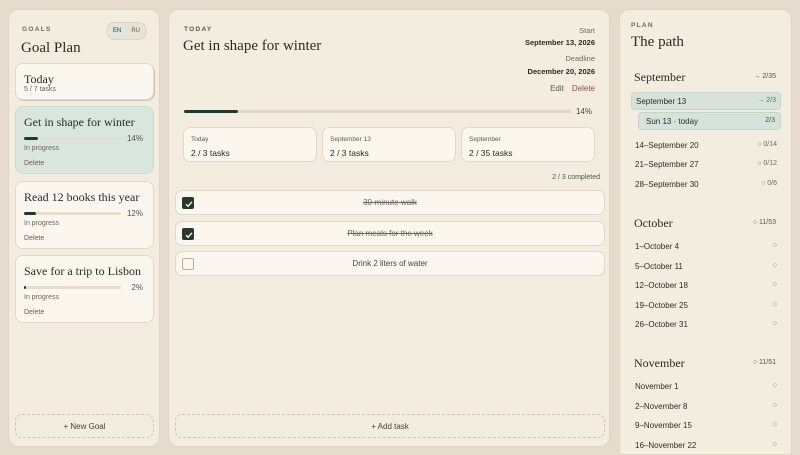 Image resolution: width=800 pixels, height=455 pixels. What do you see at coordinates (706, 426) in the screenshot?
I see `week-row: 9–November 15 ○` at bounding box center [706, 426].